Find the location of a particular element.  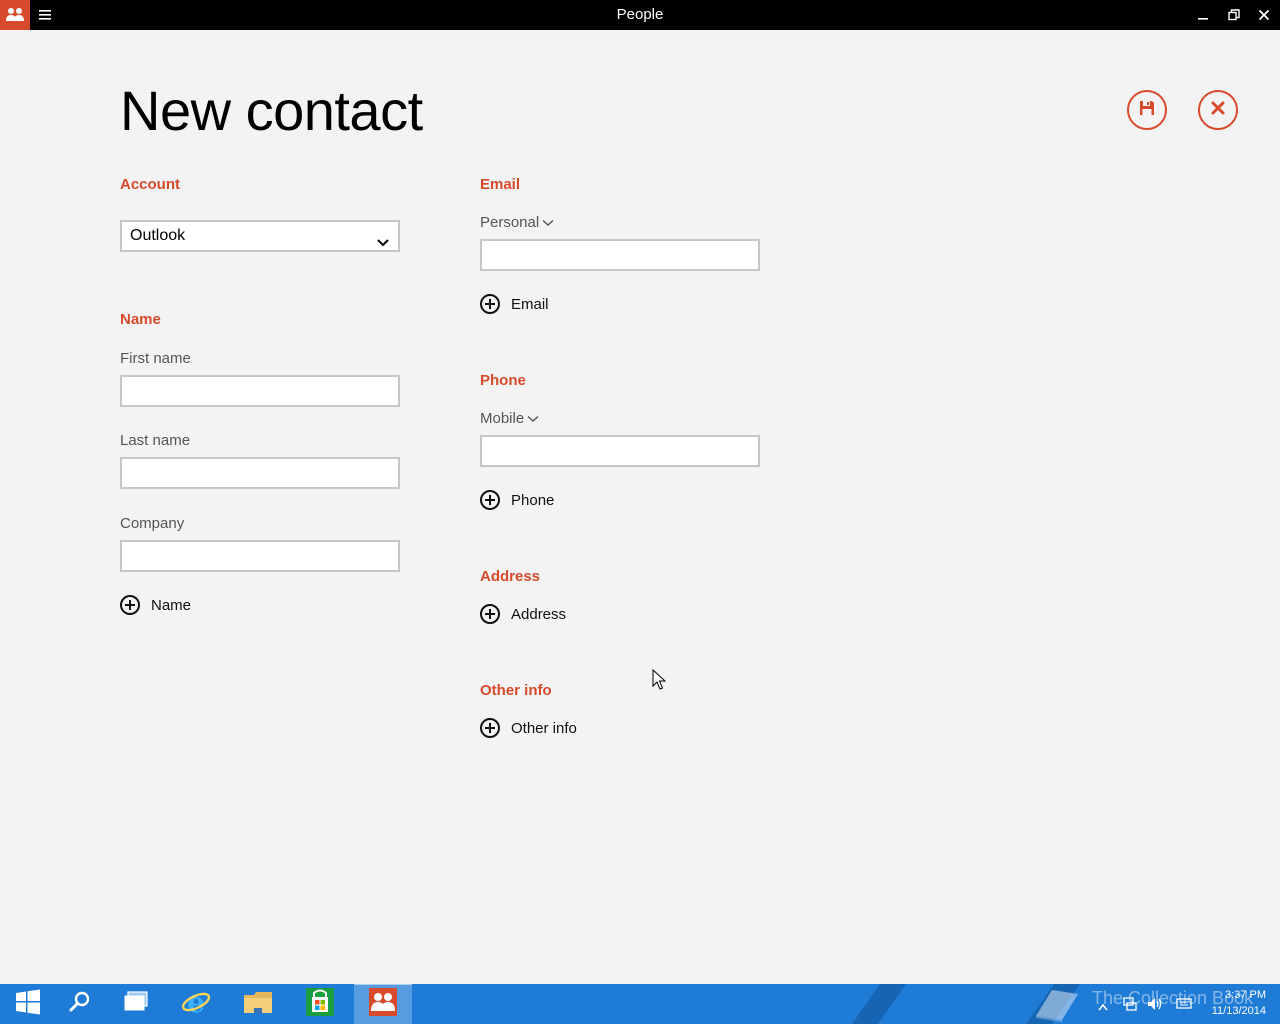

address-section-label: Address is located at coordinates (510, 576).